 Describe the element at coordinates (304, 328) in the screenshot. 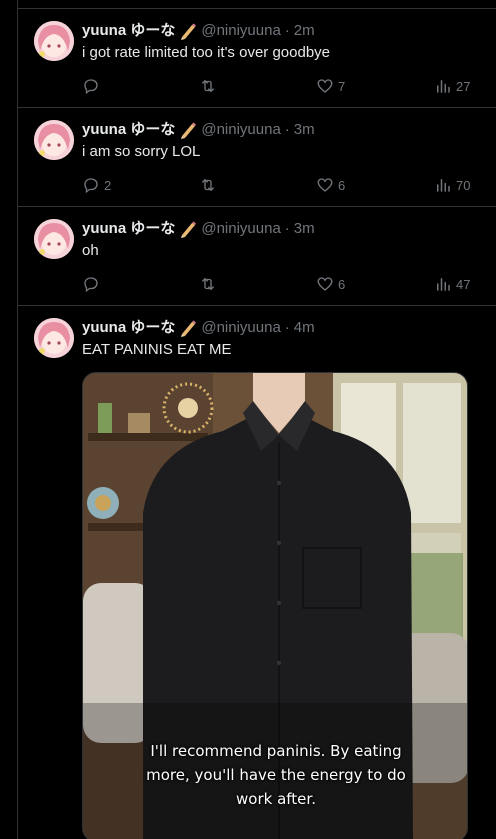

I see `timestamp: 4m` at that location.